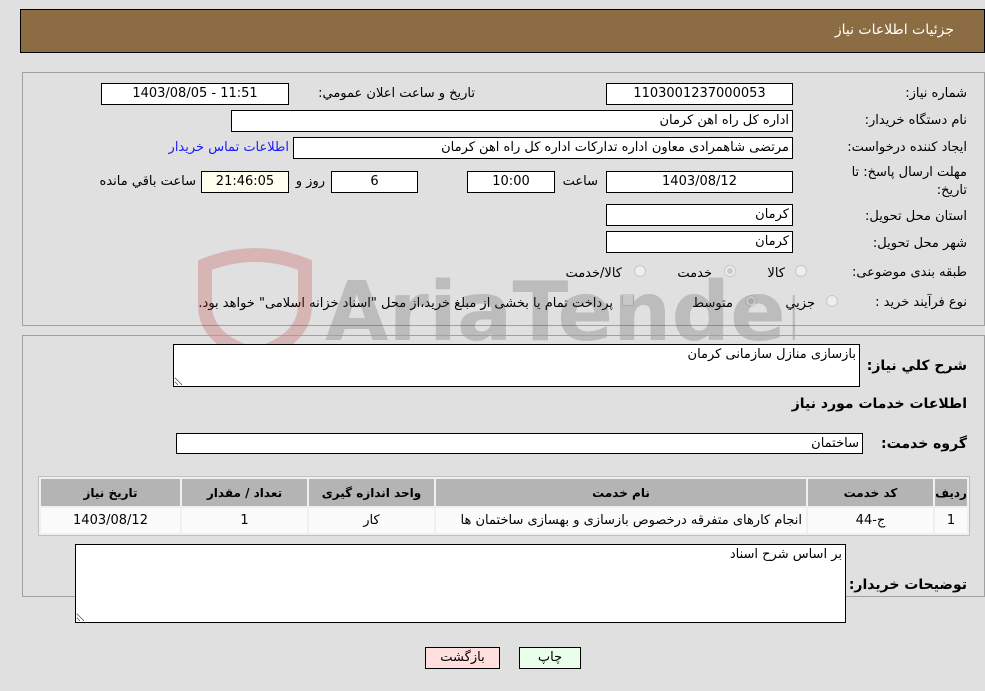  What do you see at coordinates (936, 93) in the screenshot?
I see `need-number-label: شماره نیاز:` at bounding box center [936, 93].